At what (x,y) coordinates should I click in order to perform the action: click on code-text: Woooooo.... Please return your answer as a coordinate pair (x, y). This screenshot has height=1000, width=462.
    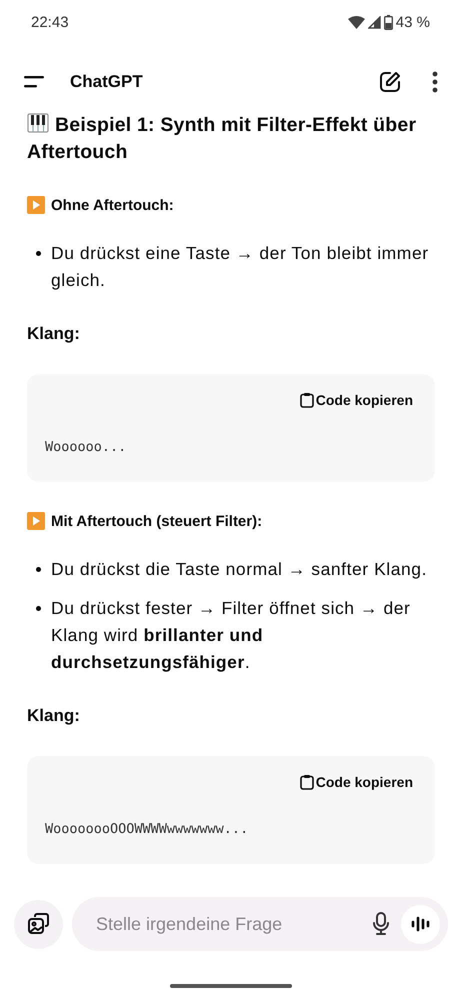
    Looking at the image, I should click on (86, 447).